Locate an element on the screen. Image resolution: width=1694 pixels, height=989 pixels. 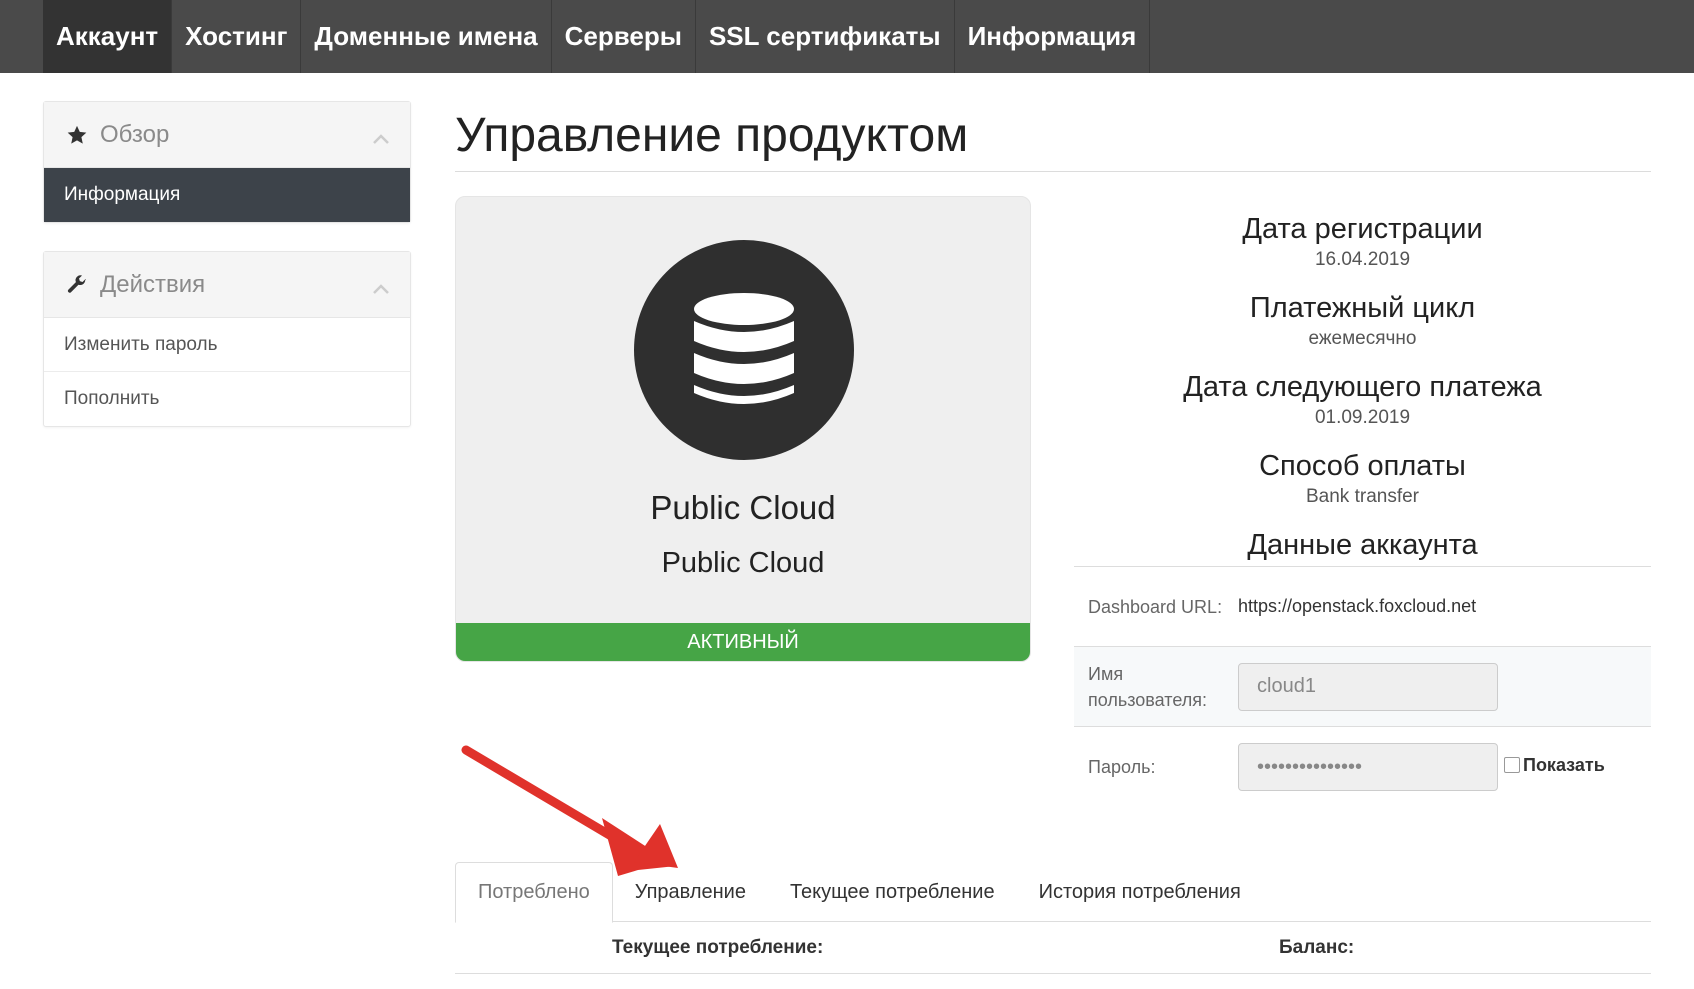
actions-panel-header: Действия is located at coordinates (227, 285).